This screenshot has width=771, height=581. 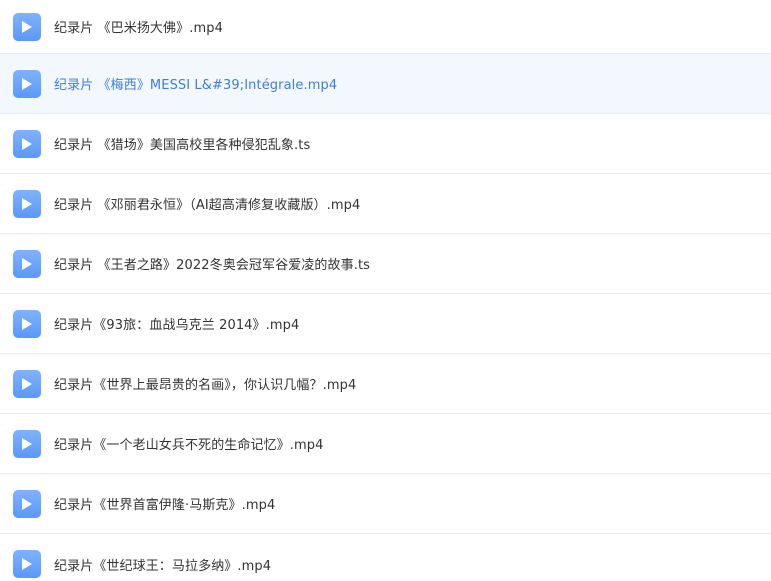 I want to click on file-name: 纪录片 《邓丽君永恒》（AI超高清修复收藏版）.mp4, so click(x=207, y=205).